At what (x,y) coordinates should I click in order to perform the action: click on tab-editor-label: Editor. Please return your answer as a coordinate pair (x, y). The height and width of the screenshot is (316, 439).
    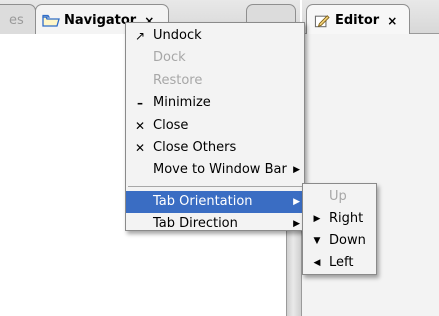
    Looking at the image, I should click on (357, 20).